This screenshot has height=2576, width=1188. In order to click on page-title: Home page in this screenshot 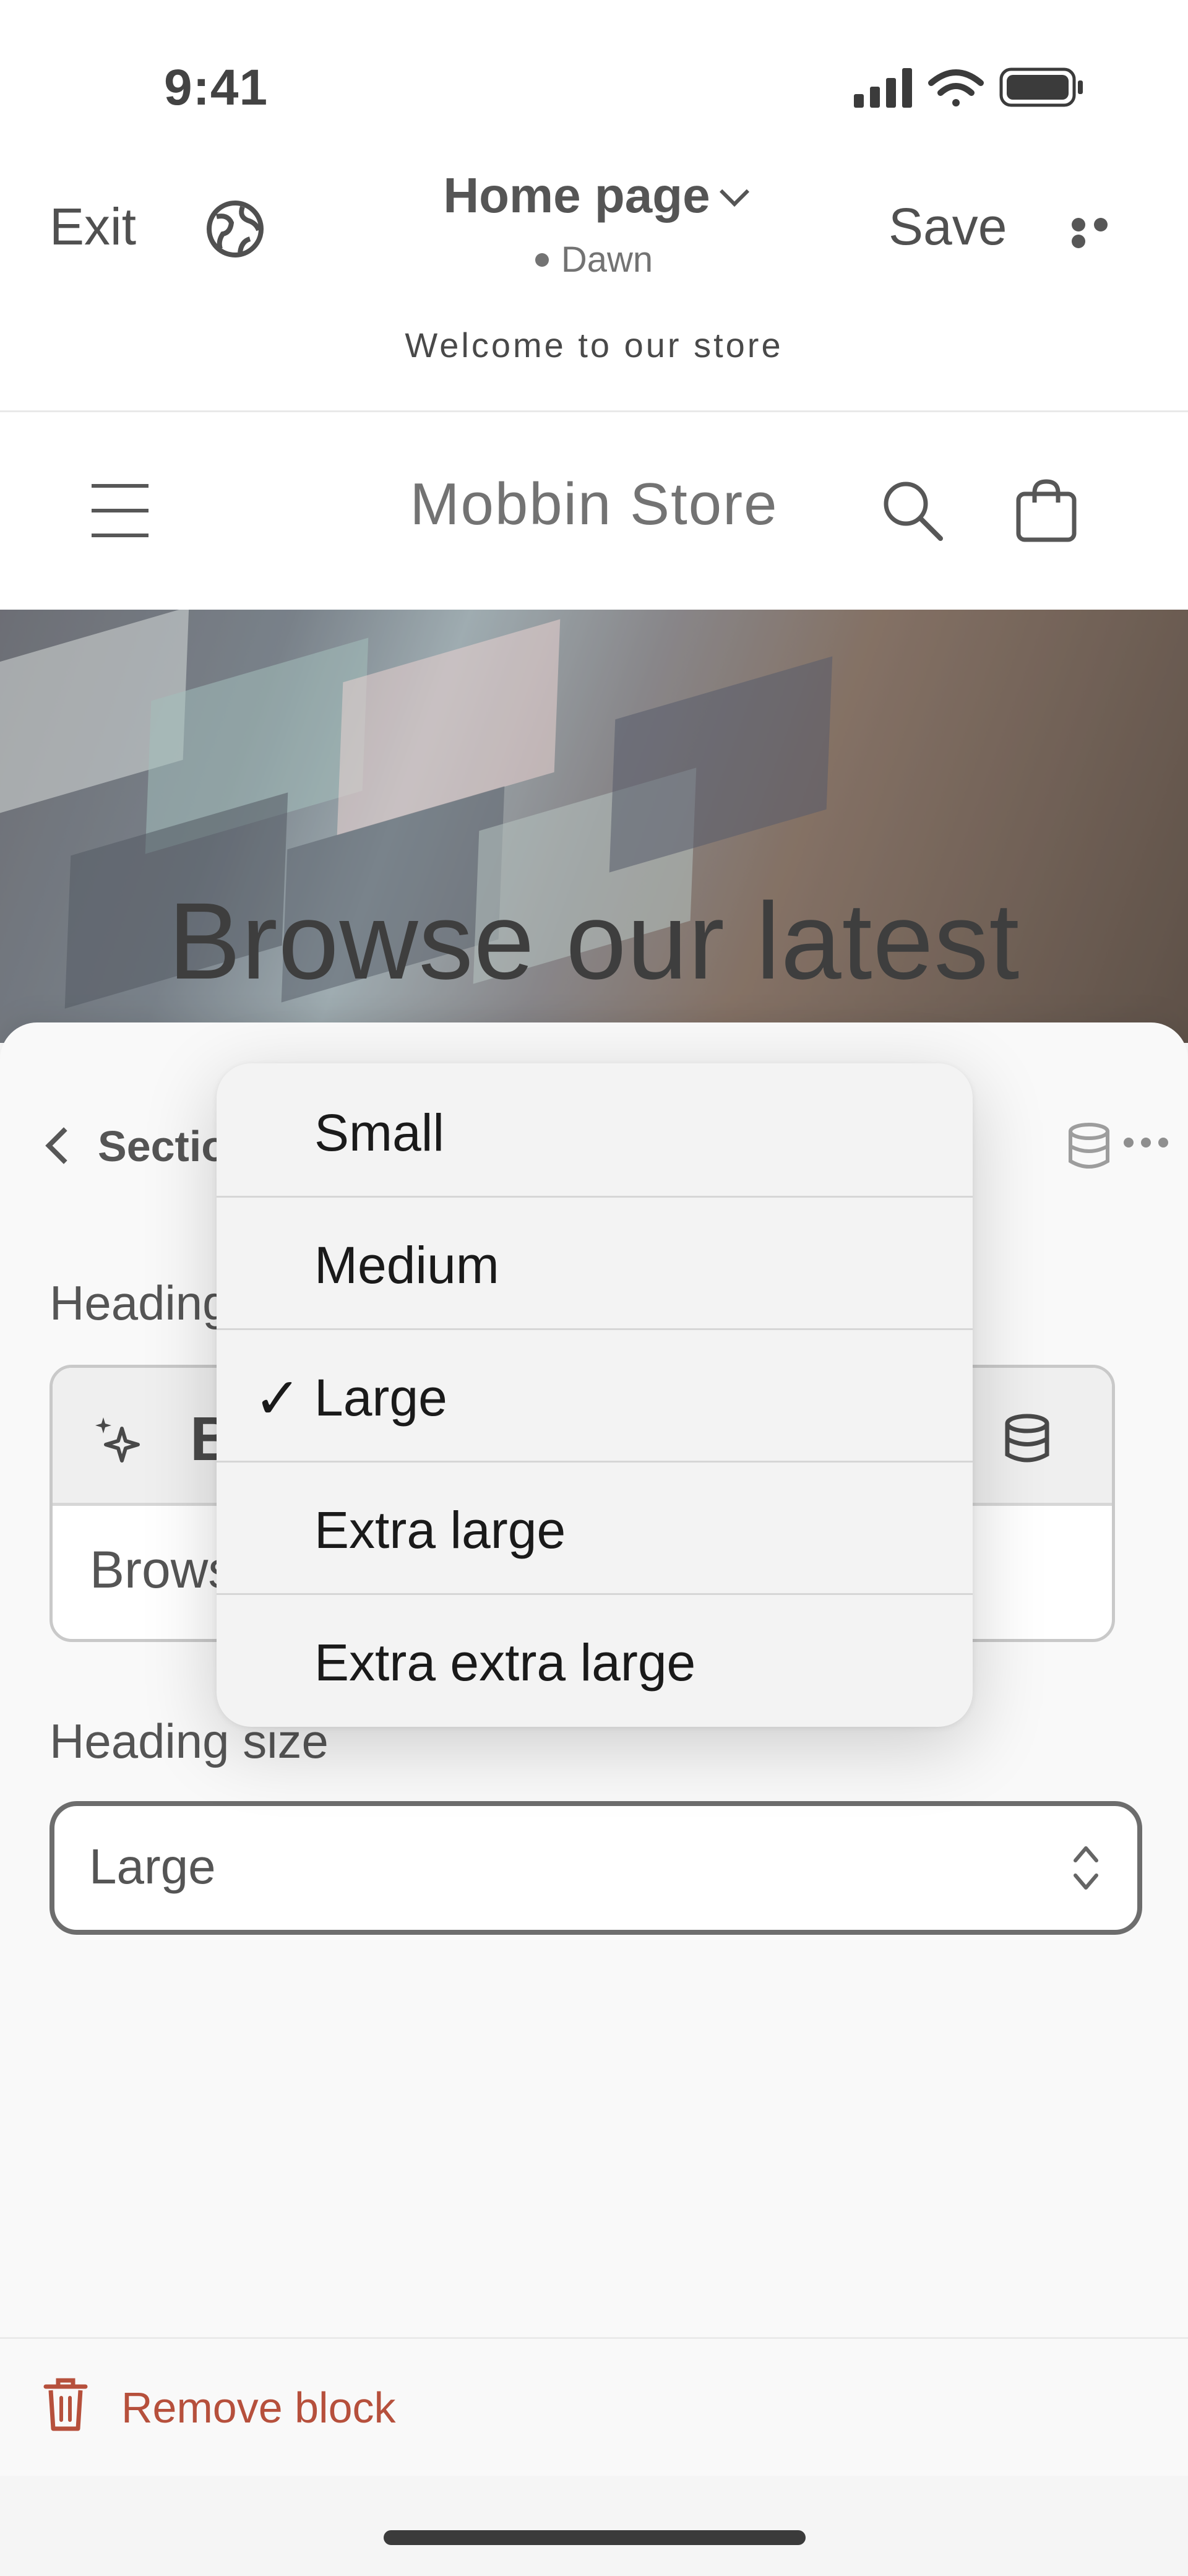, I will do `click(576, 195)`.